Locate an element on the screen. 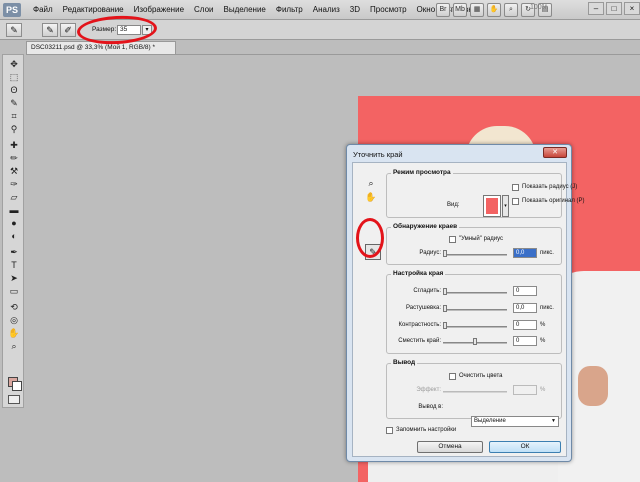  smooth-input: 0 is located at coordinates (525, 291).